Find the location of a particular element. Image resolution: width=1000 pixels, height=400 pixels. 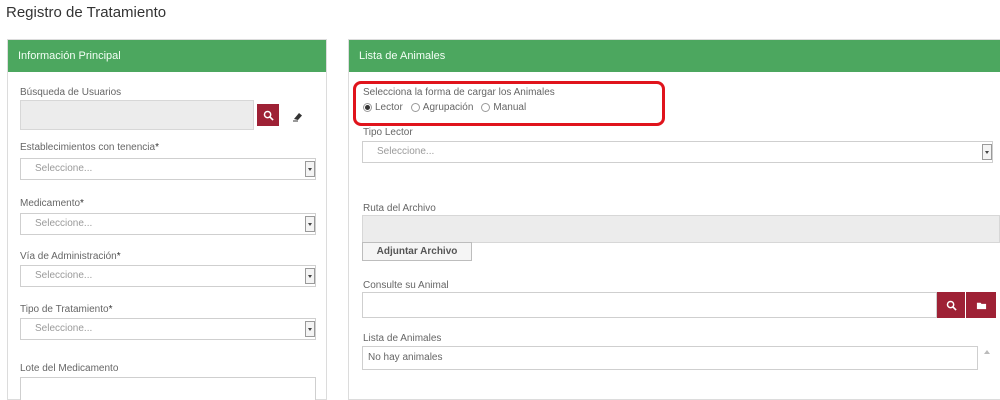

busqueda-usuarios-input is located at coordinates (137, 115).